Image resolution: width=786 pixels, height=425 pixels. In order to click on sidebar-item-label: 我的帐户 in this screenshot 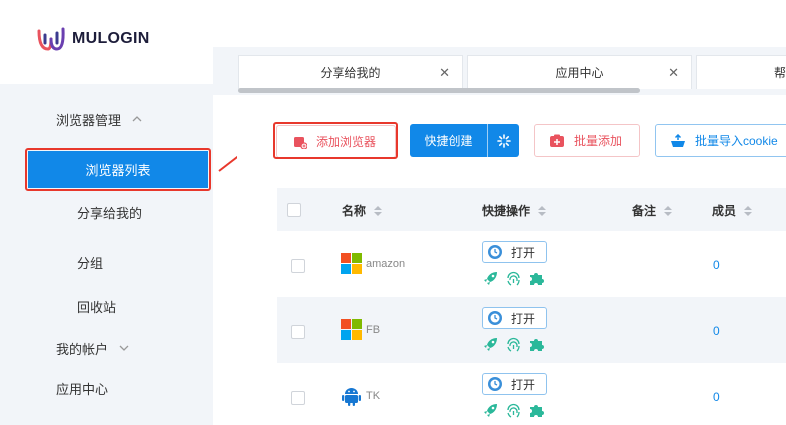, I will do `click(82, 349)`.